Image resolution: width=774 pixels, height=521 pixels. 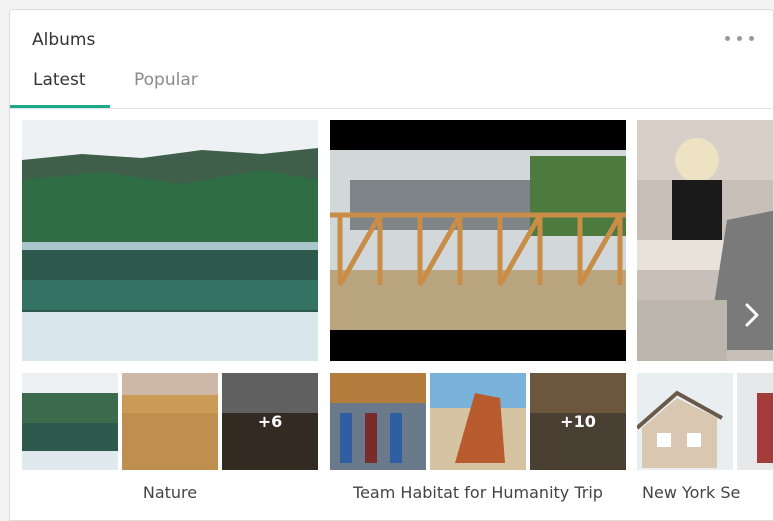 I want to click on album-name: New York Se, so click(x=707, y=492).